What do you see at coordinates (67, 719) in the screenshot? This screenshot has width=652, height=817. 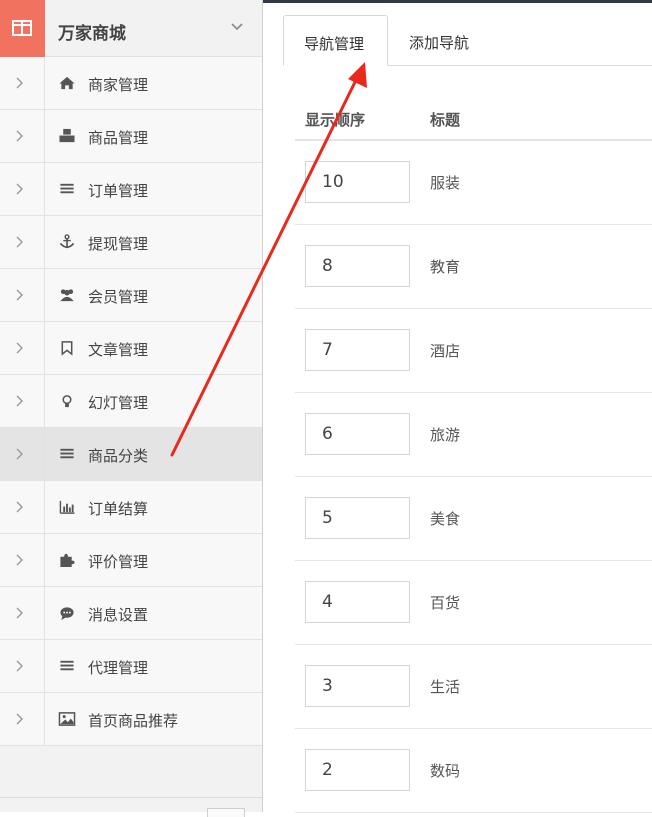 I see `image-icon` at bounding box center [67, 719].